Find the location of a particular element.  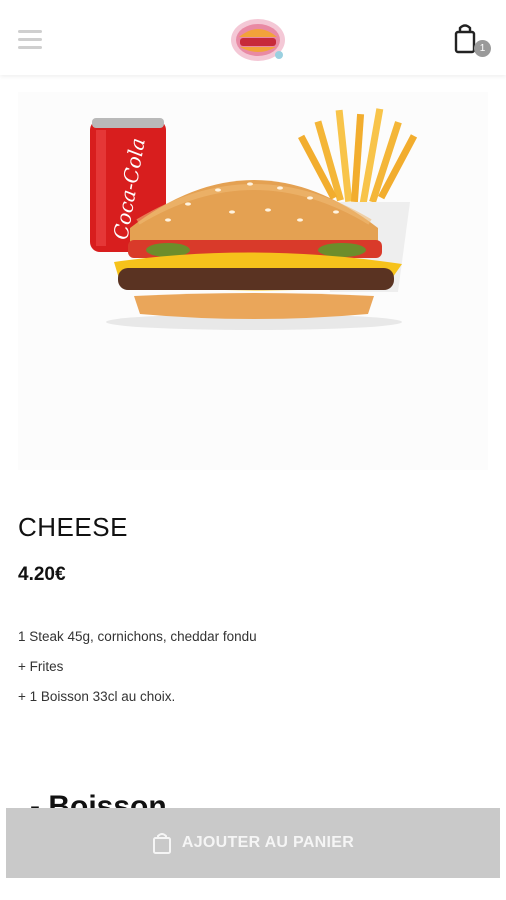

cart-count-badge: 1 is located at coordinates (482, 48).